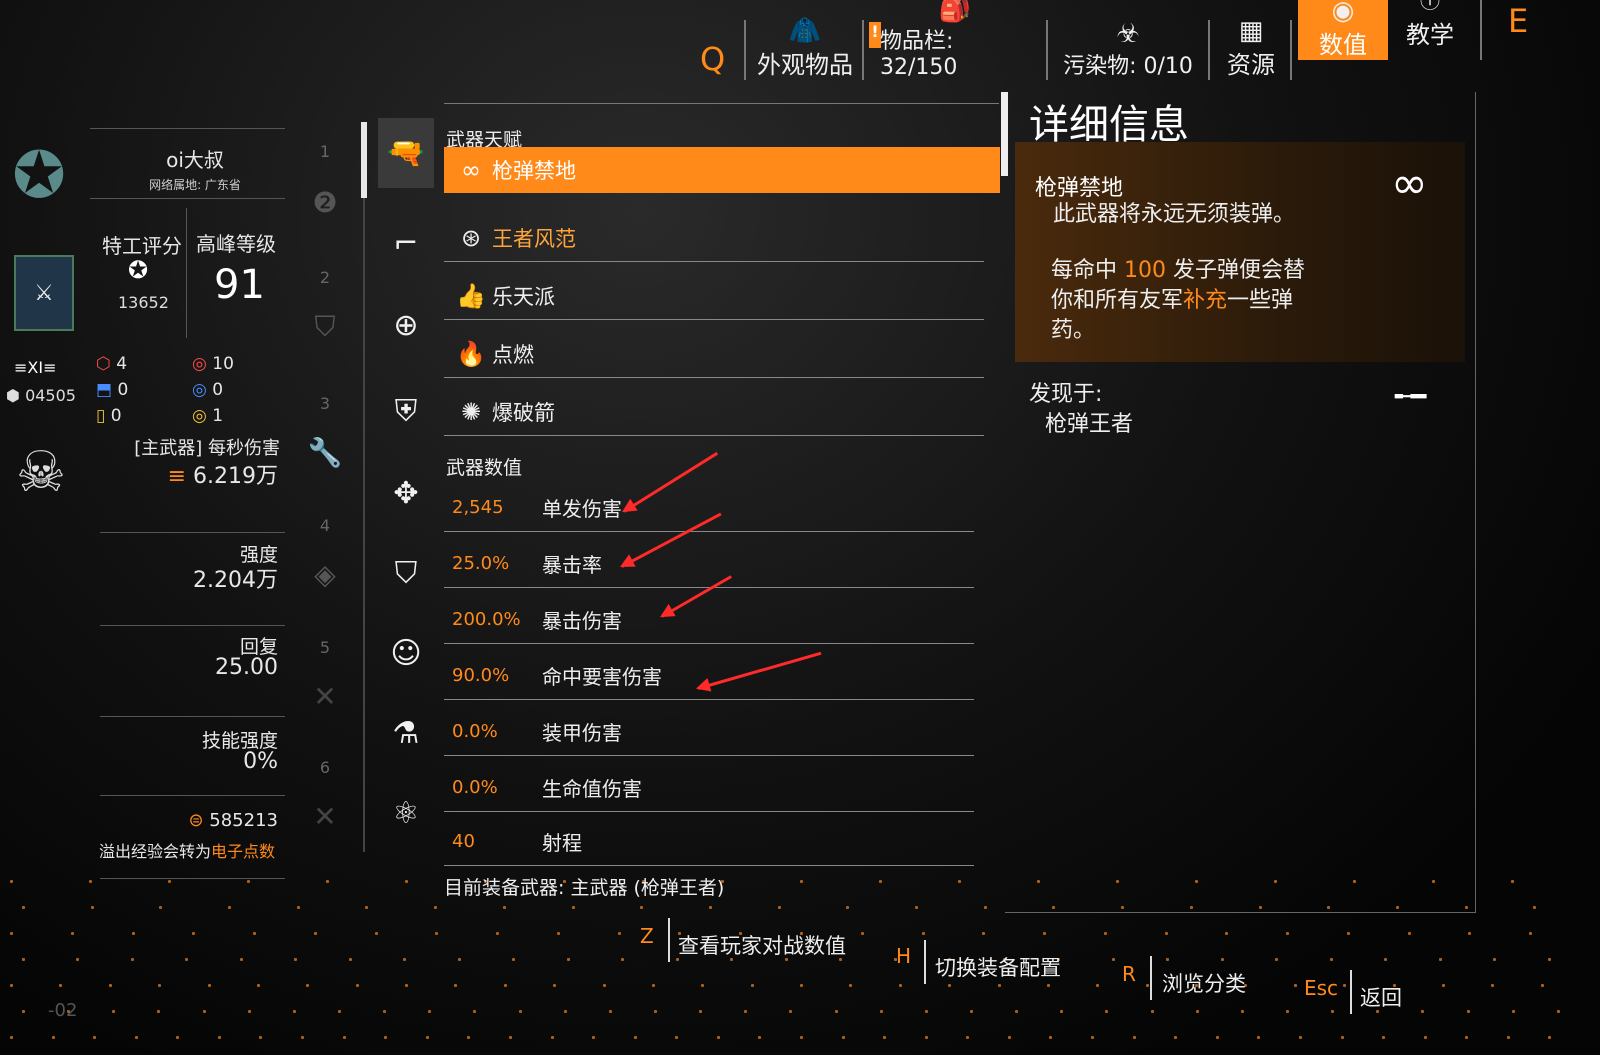 This screenshot has height=1055, width=1600. What do you see at coordinates (955, 12) in the screenshot?
I see `backpack-icon: 🎒` at bounding box center [955, 12].